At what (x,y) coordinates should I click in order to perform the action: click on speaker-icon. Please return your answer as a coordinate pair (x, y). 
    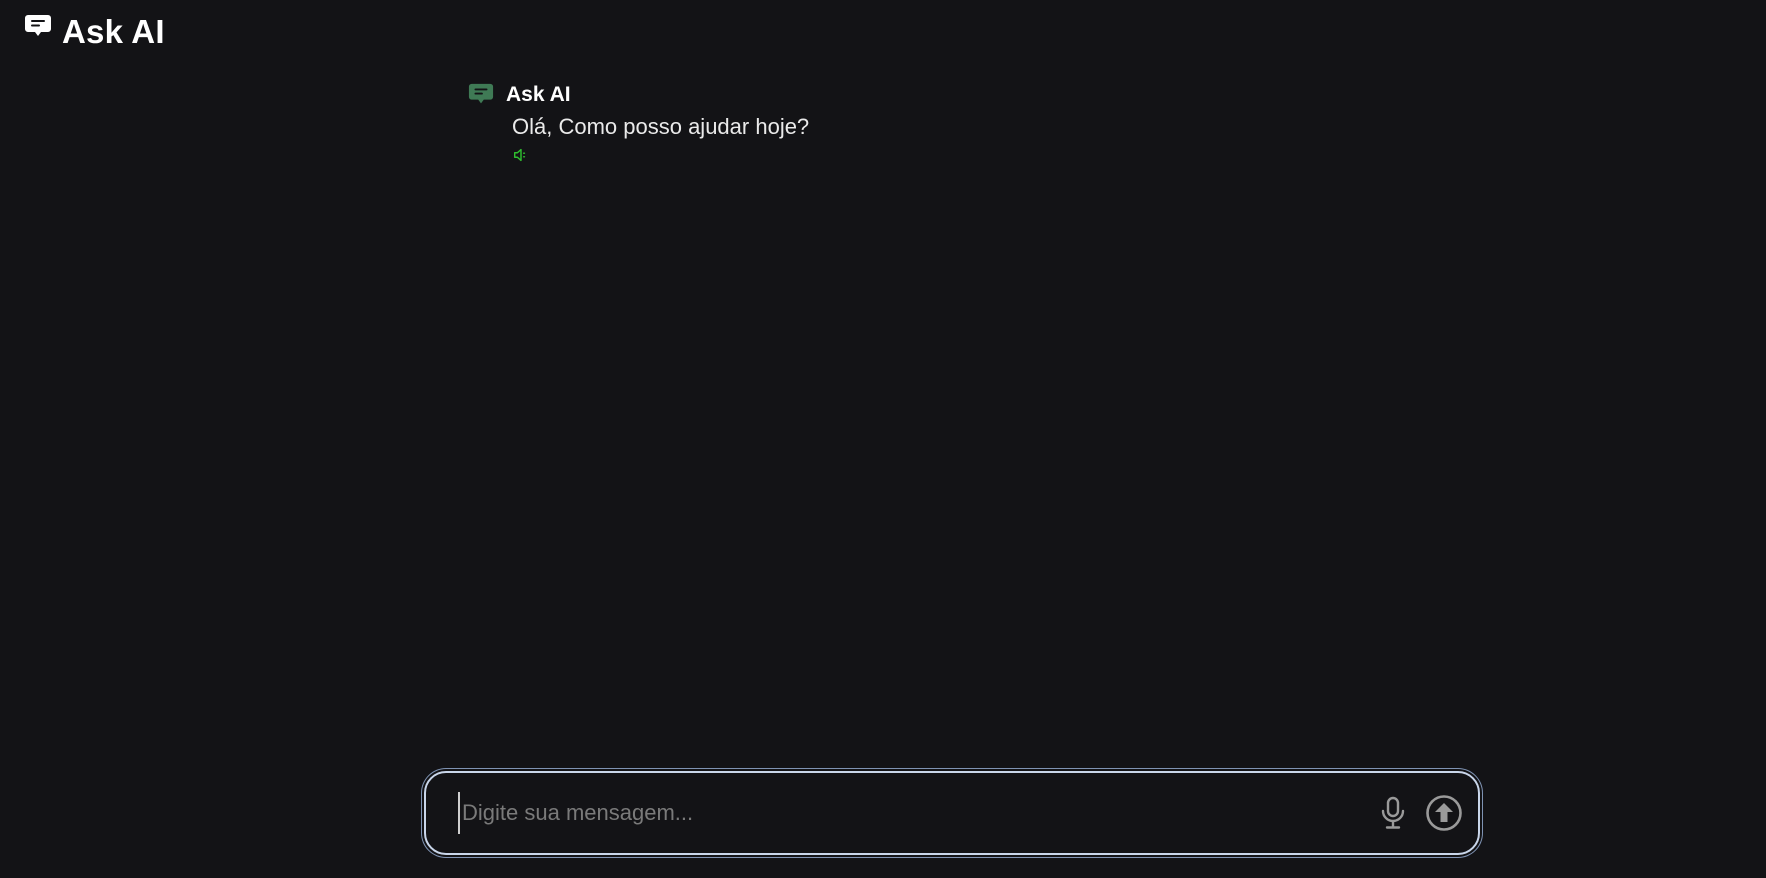
    Looking at the image, I should click on (522, 156).